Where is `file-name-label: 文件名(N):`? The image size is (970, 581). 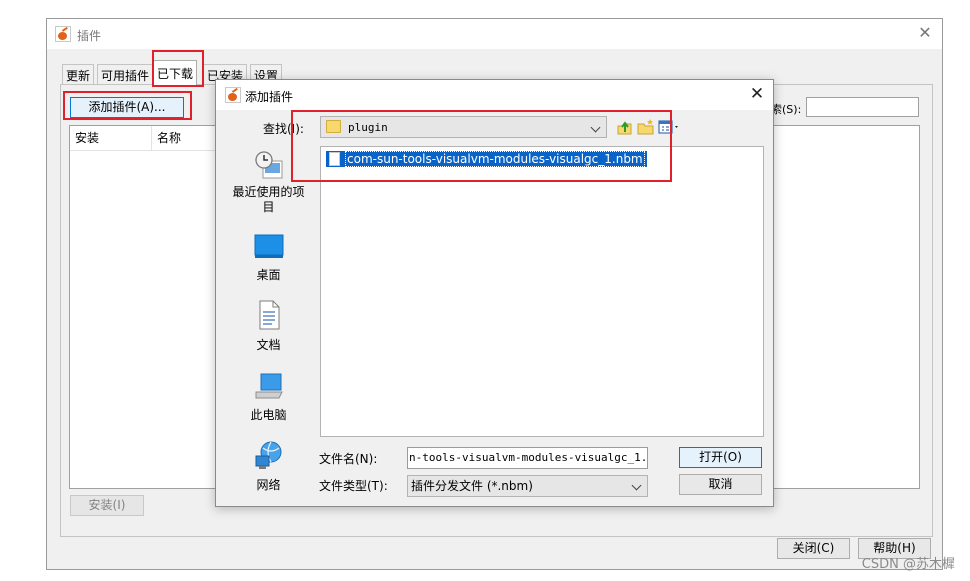 file-name-label: 文件名(N): is located at coordinates (348, 459).